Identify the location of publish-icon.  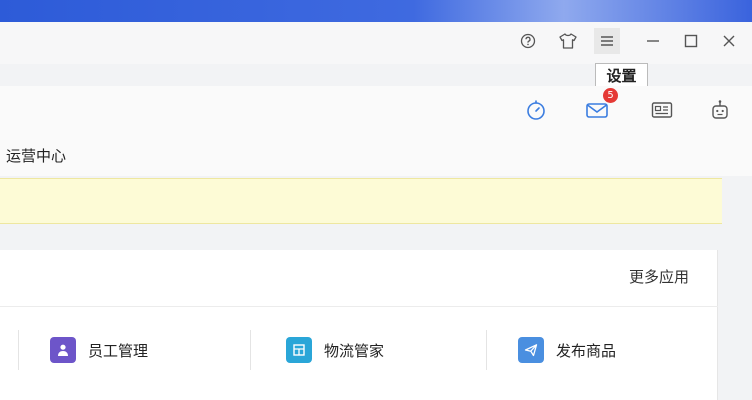
(531, 350).